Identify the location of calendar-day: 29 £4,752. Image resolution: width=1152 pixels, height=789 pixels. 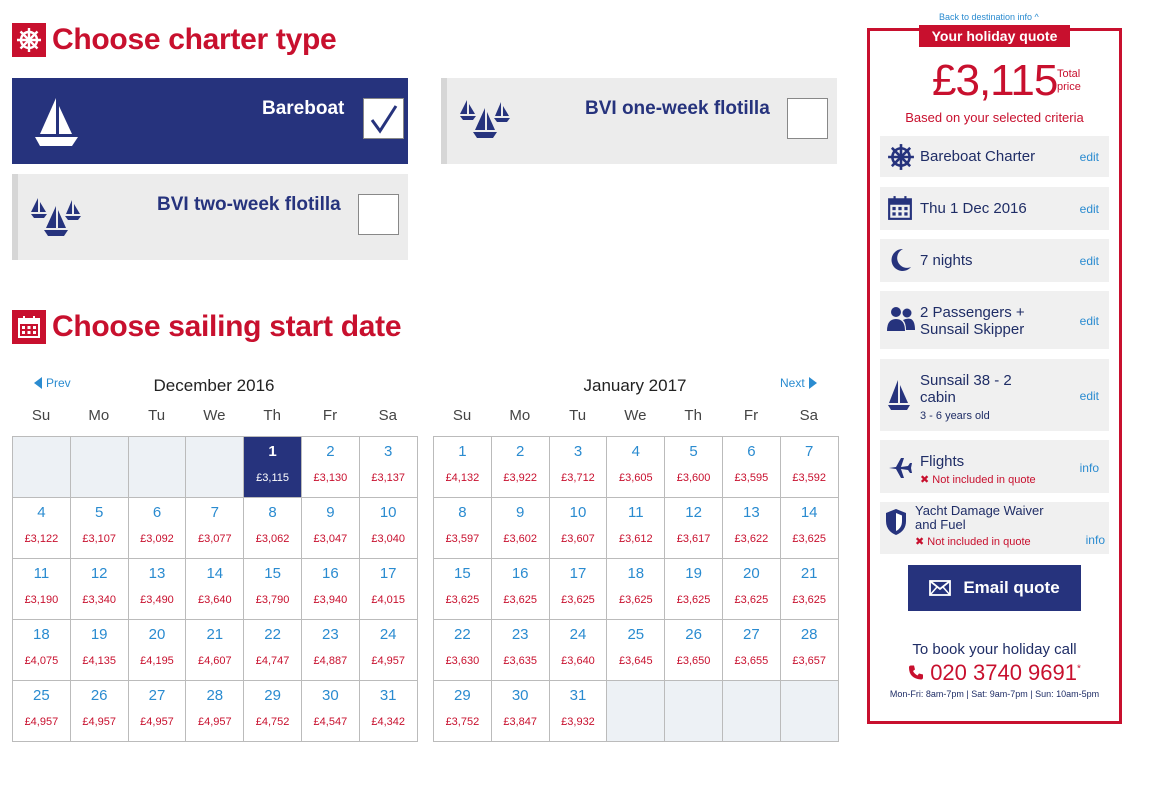
(273, 711).